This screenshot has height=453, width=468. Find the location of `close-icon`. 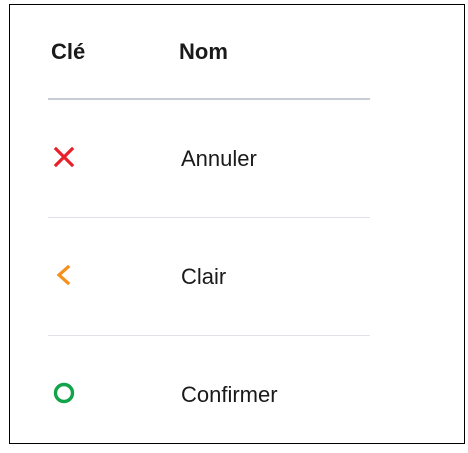

close-icon is located at coordinates (64, 157).